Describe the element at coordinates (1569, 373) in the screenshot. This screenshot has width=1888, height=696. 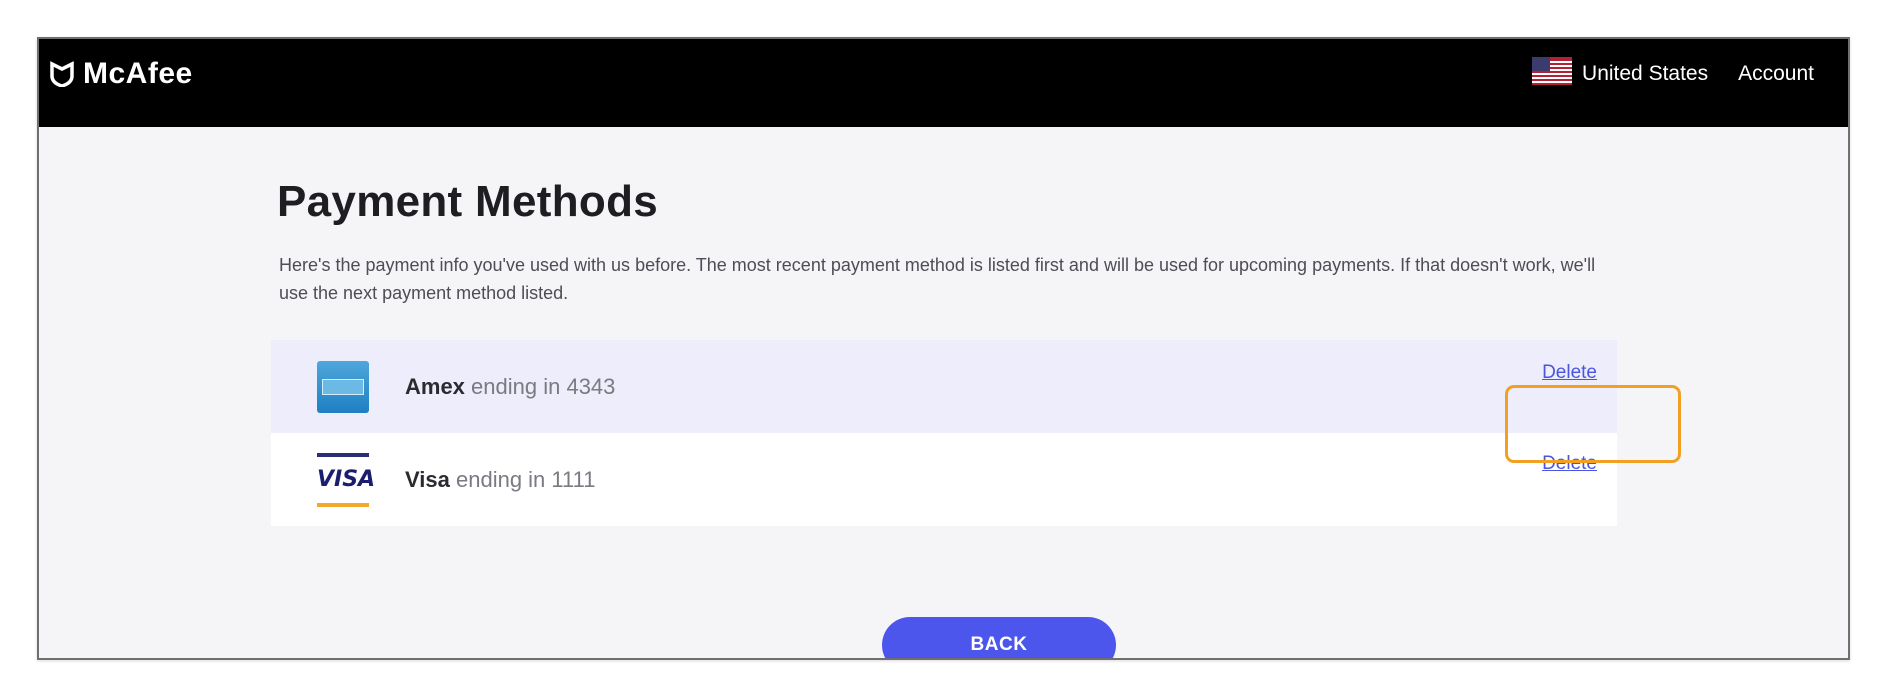
I see `delete-amex-link: Delete` at that location.